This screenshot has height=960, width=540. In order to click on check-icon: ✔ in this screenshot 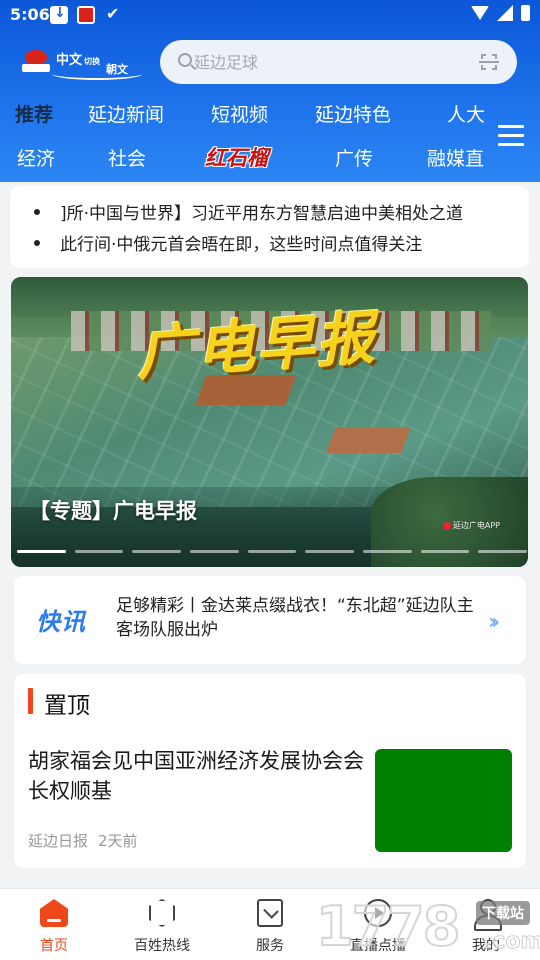, I will do `click(113, 13)`.